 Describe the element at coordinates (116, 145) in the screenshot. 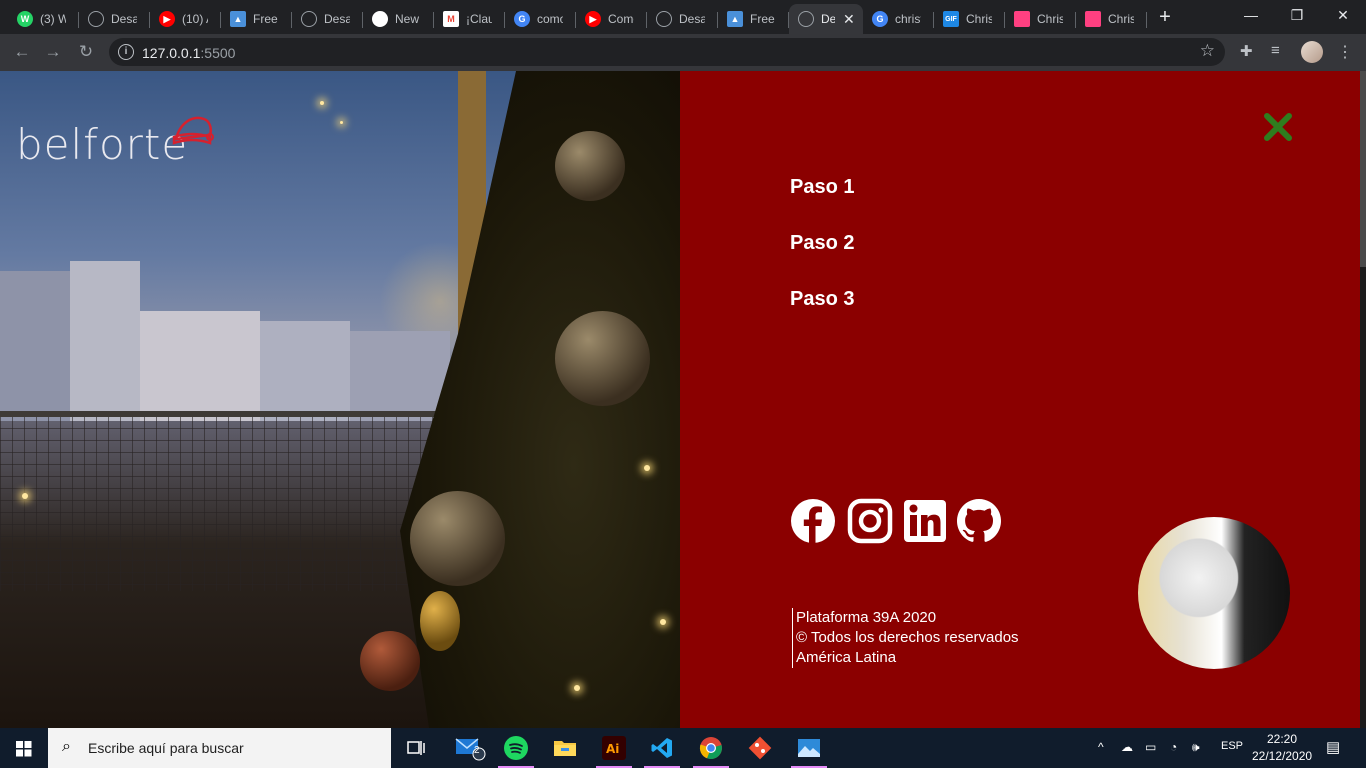

I see `site-logo: belforte` at that location.